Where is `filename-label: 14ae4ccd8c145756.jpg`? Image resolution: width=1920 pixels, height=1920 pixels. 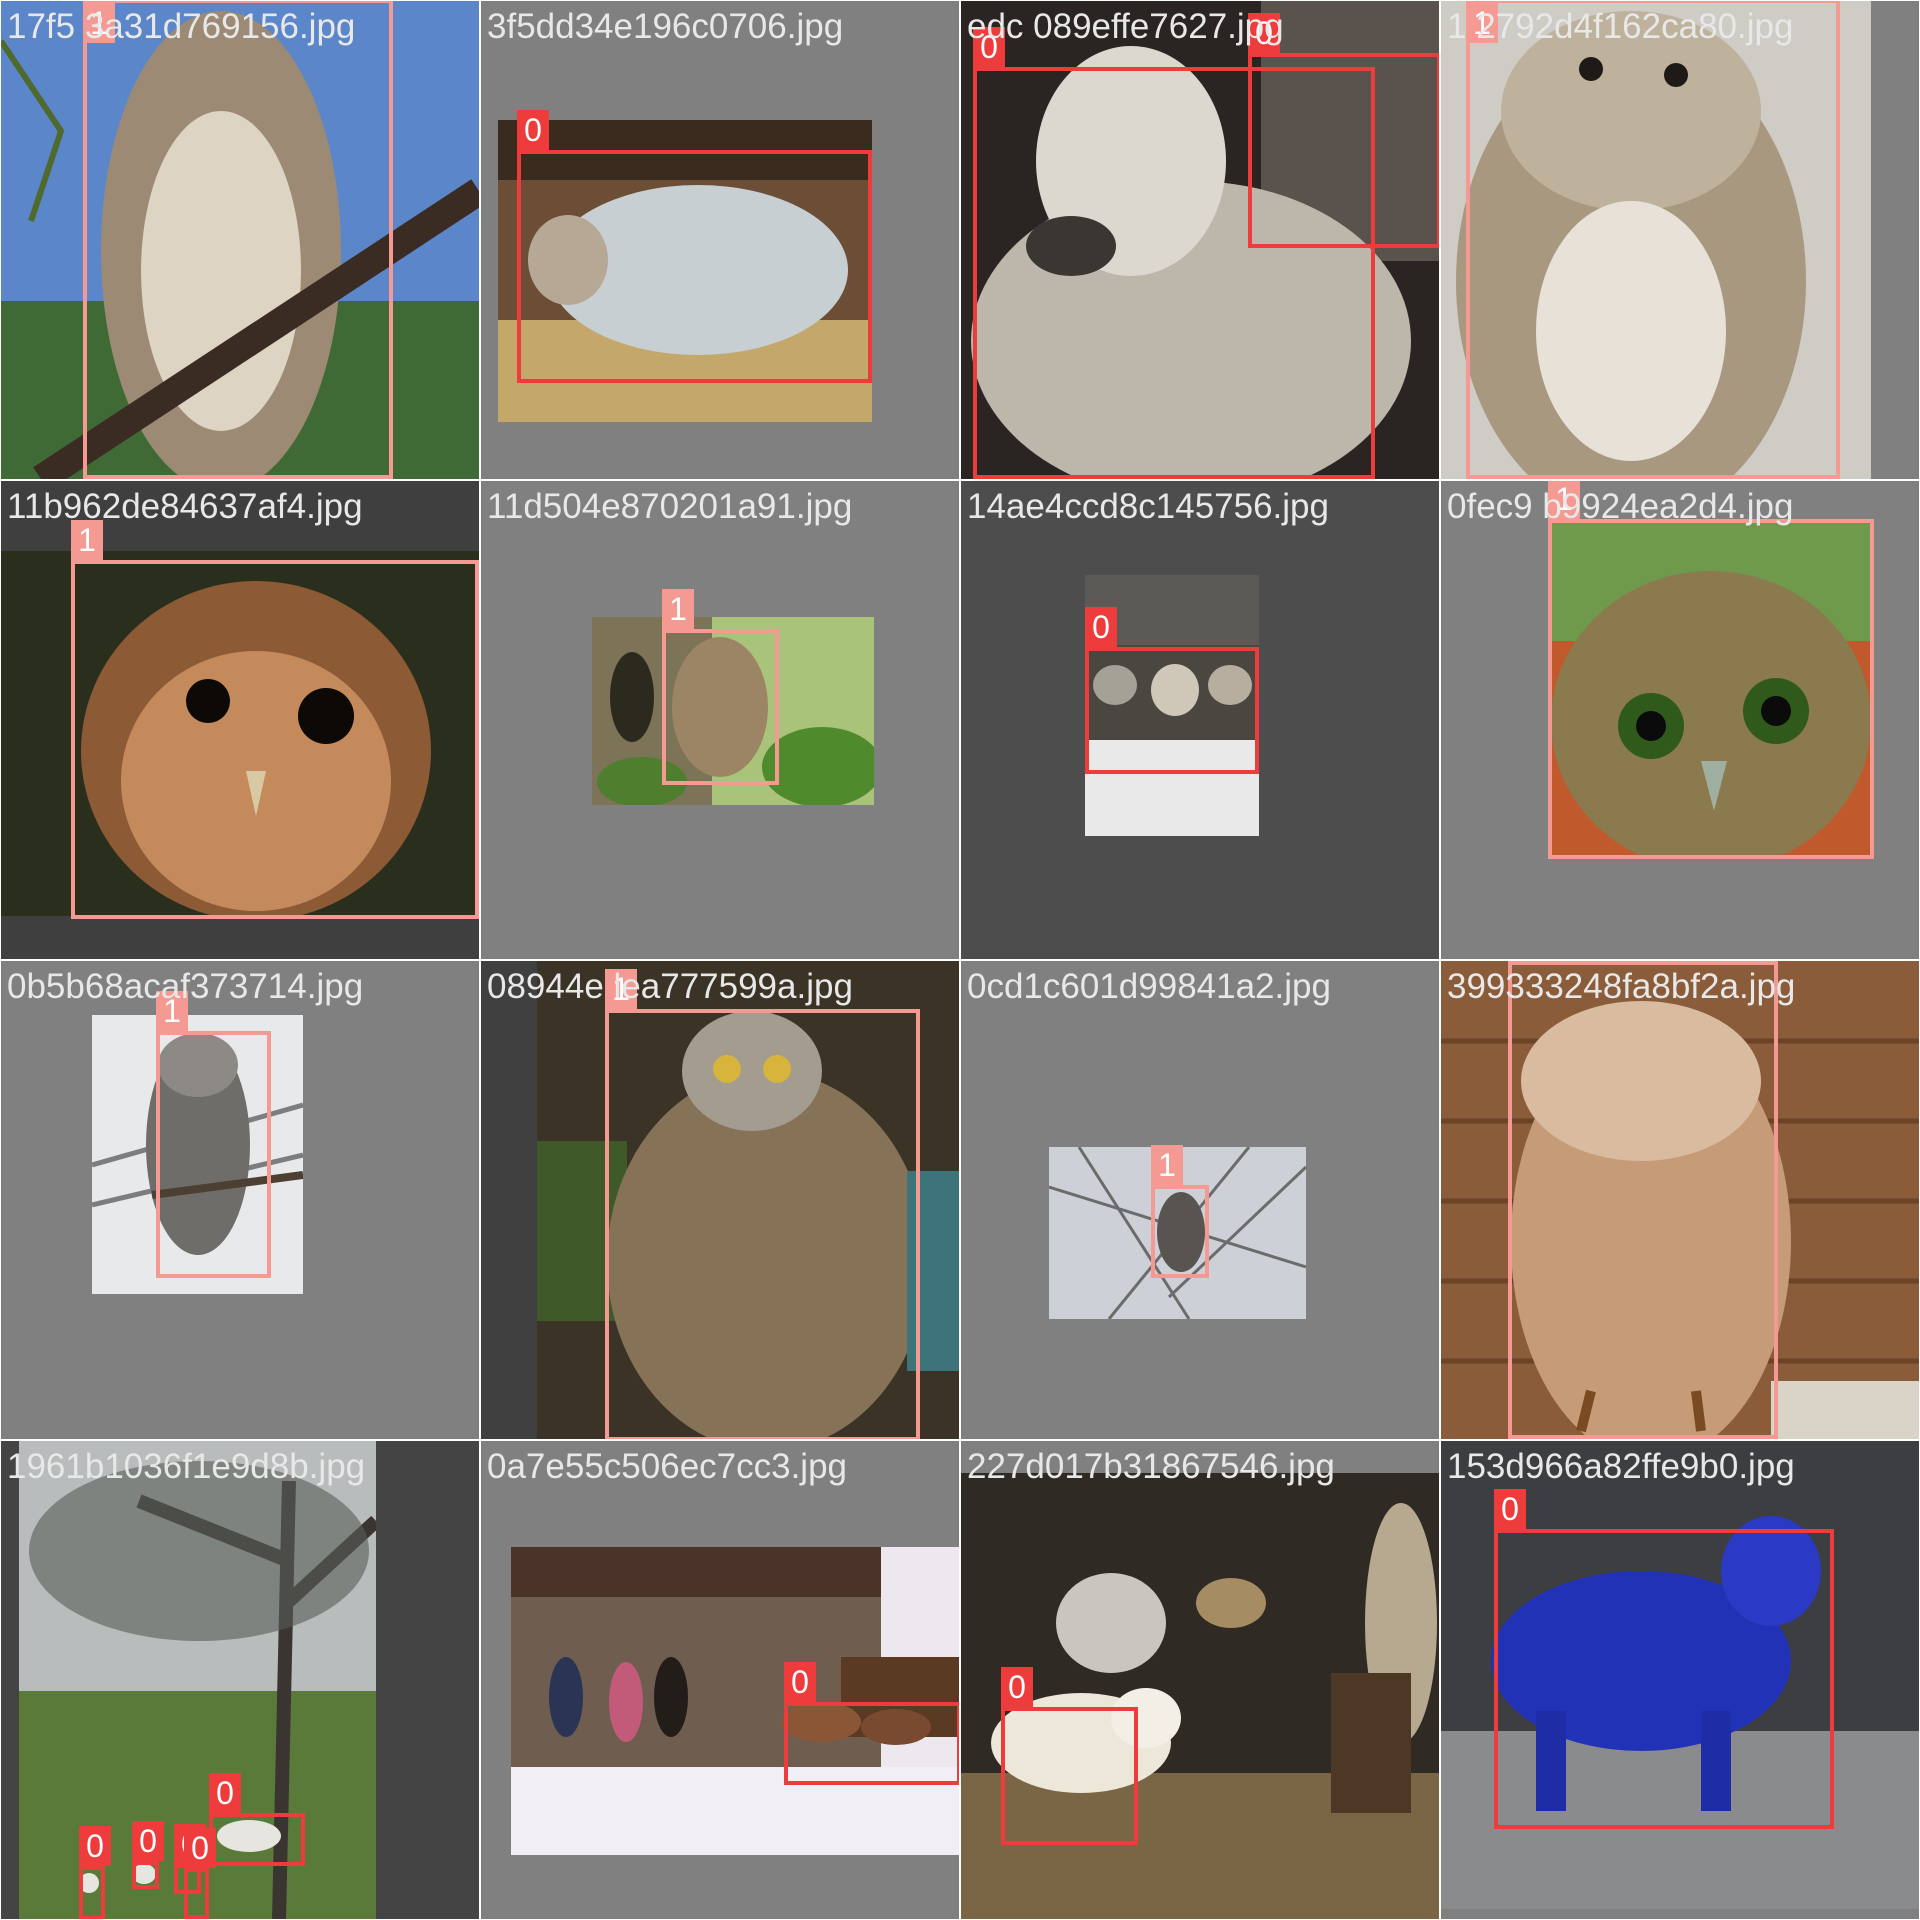
filename-label: 14ae4ccd8c145756.jpg is located at coordinates (1148, 506).